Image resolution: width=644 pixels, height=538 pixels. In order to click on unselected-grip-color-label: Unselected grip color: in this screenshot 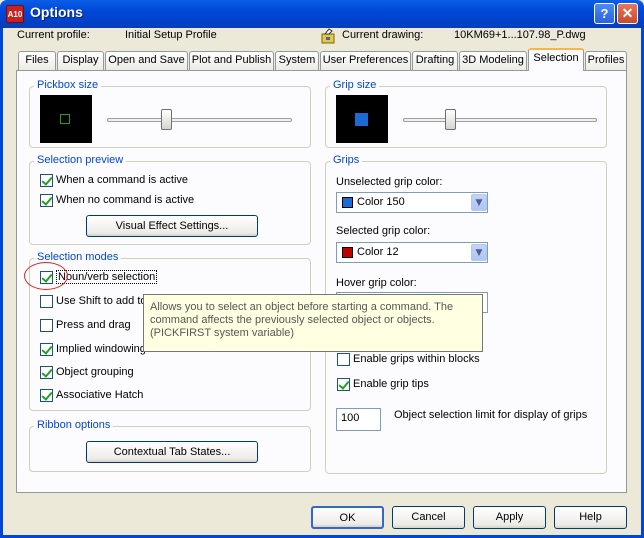, I will do `click(389, 182)`.